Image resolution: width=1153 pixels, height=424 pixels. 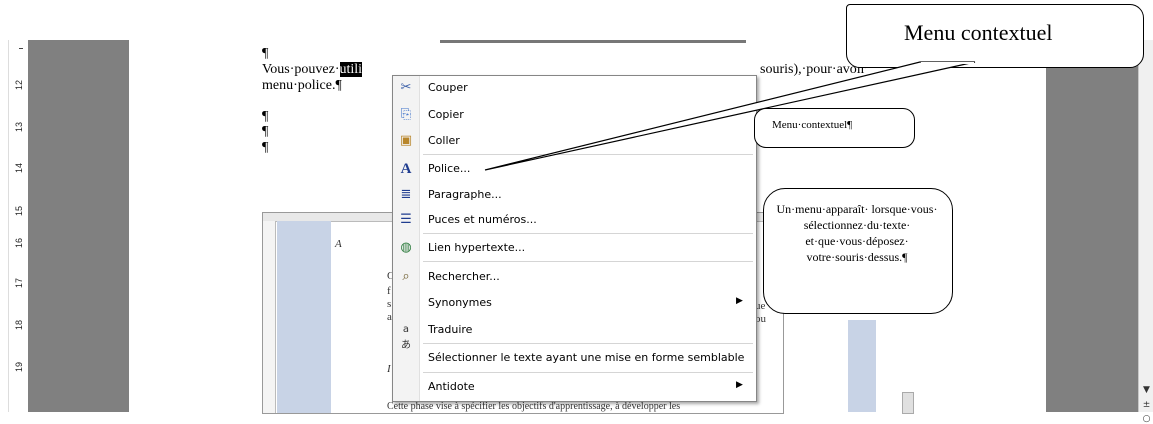 What do you see at coordinates (812, 125) in the screenshot?
I see `callout-small-text: Menu·contextuel¶` at bounding box center [812, 125].